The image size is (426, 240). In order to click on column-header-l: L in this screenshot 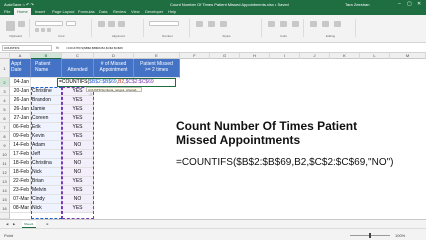, I will do `click(375, 56)`.